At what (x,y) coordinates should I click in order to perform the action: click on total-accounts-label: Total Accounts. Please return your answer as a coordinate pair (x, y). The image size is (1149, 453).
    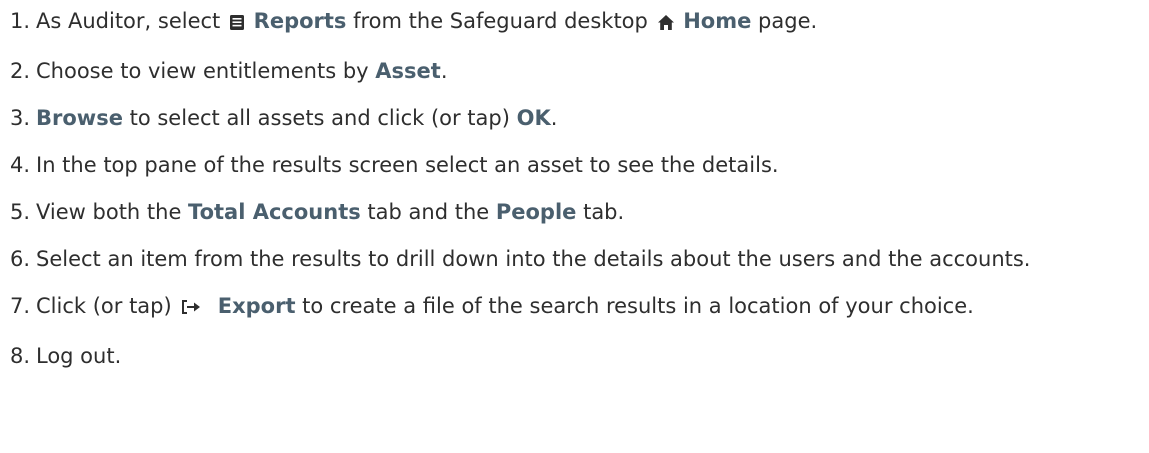
    Looking at the image, I should click on (274, 212).